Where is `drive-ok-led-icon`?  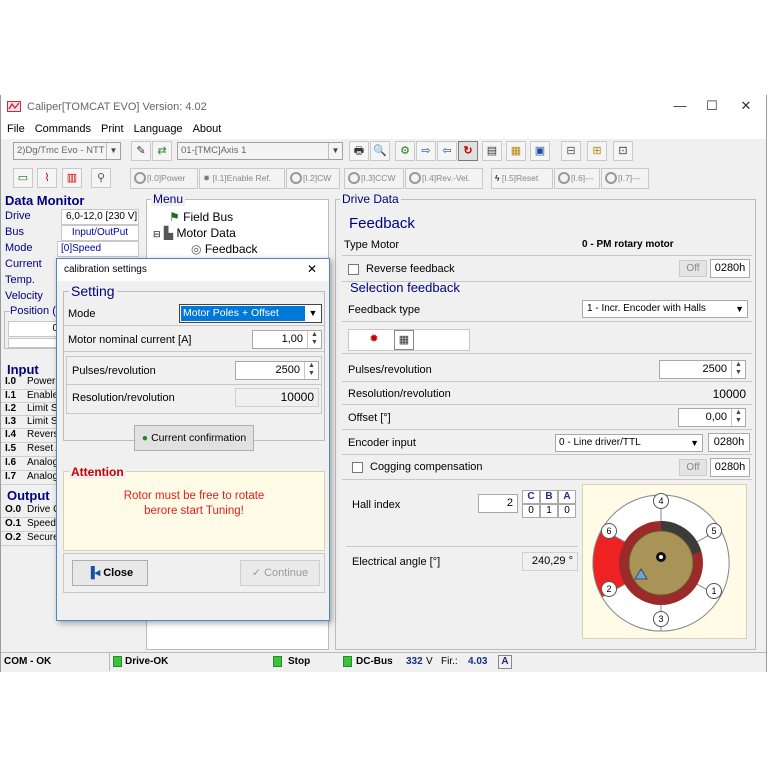
drive-ok-led-icon is located at coordinates (117, 661).